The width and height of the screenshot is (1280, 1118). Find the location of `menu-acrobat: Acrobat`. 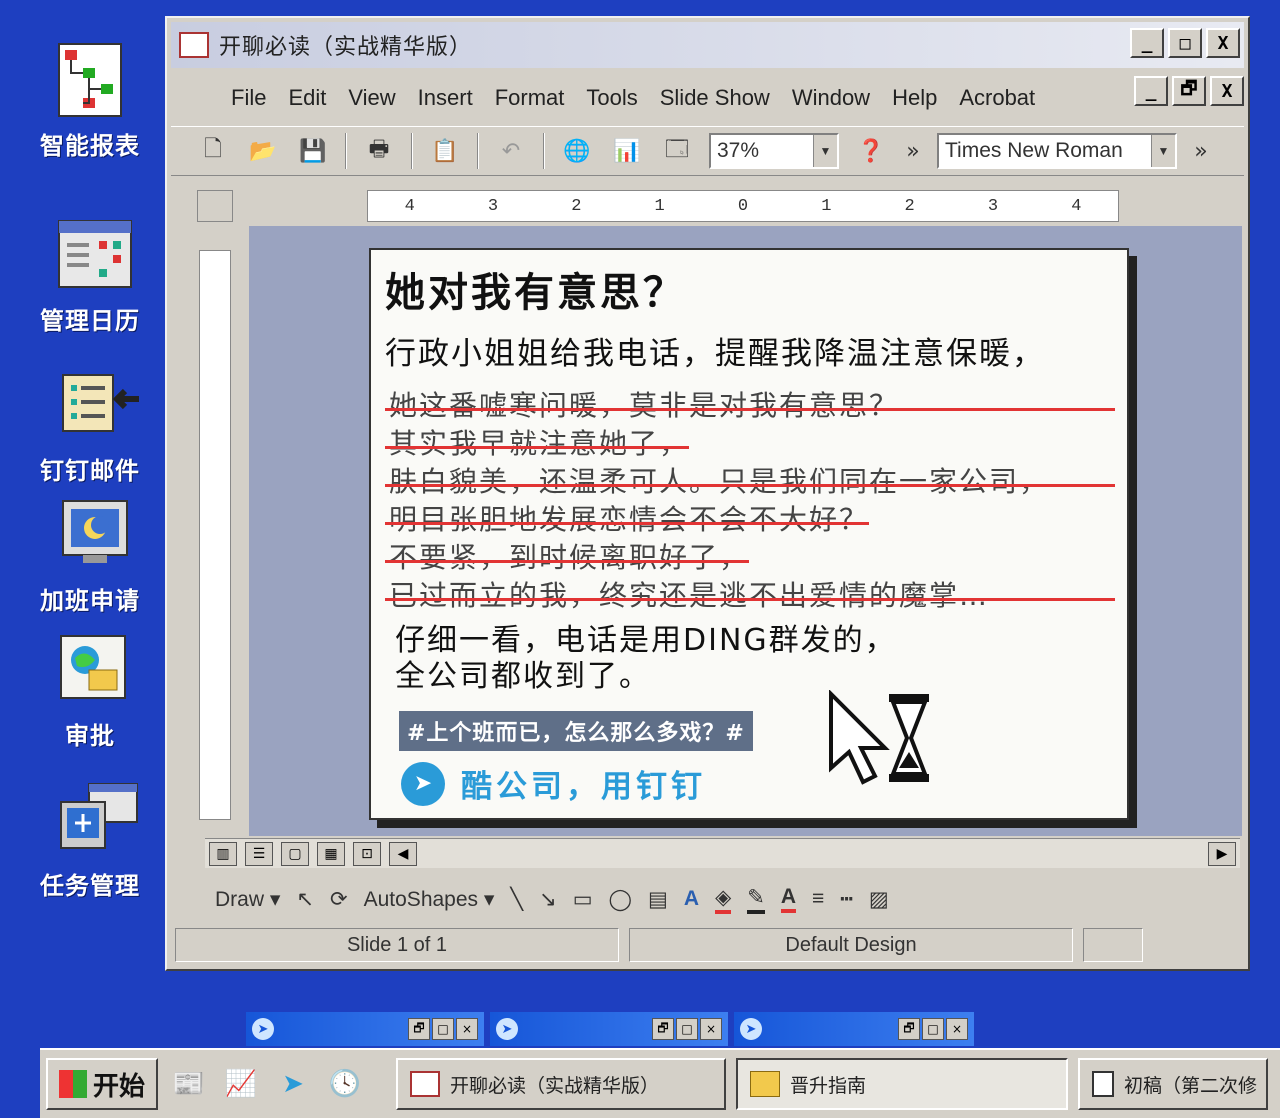

menu-acrobat: Acrobat is located at coordinates (997, 98).